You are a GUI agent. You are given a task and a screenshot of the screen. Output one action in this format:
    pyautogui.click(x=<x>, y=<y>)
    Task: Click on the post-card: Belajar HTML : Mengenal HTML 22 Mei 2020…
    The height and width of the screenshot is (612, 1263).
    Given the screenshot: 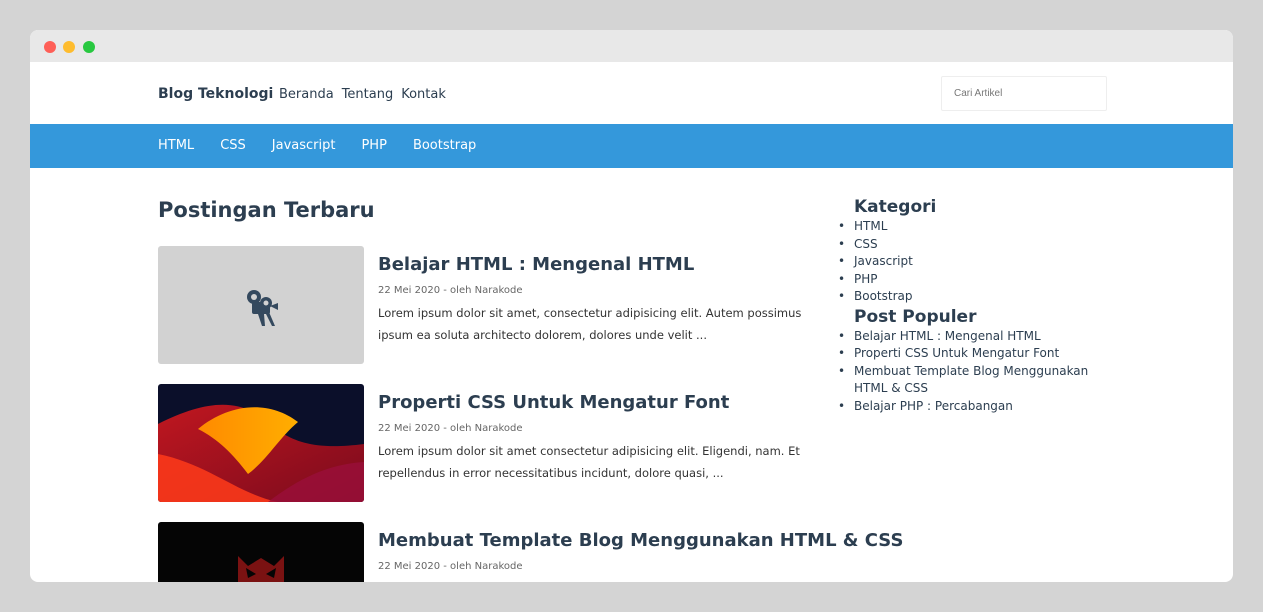 What is the action you would take?
    pyautogui.click(x=494, y=305)
    